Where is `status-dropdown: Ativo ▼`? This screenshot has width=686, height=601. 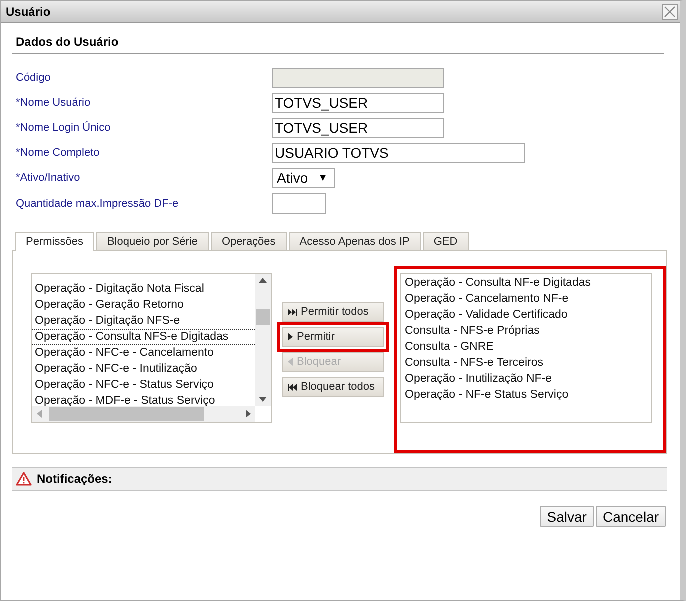
status-dropdown: Ativo ▼ is located at coordinates (303, 178).